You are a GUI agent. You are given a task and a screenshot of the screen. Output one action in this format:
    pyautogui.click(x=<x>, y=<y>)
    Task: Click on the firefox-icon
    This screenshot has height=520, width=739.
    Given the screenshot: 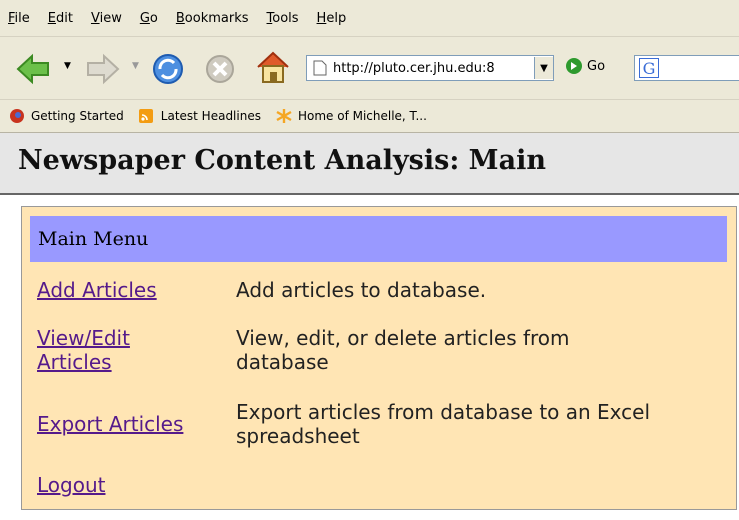 What is the action you would take?
    pyautogui.click(x=17, y=116)
    